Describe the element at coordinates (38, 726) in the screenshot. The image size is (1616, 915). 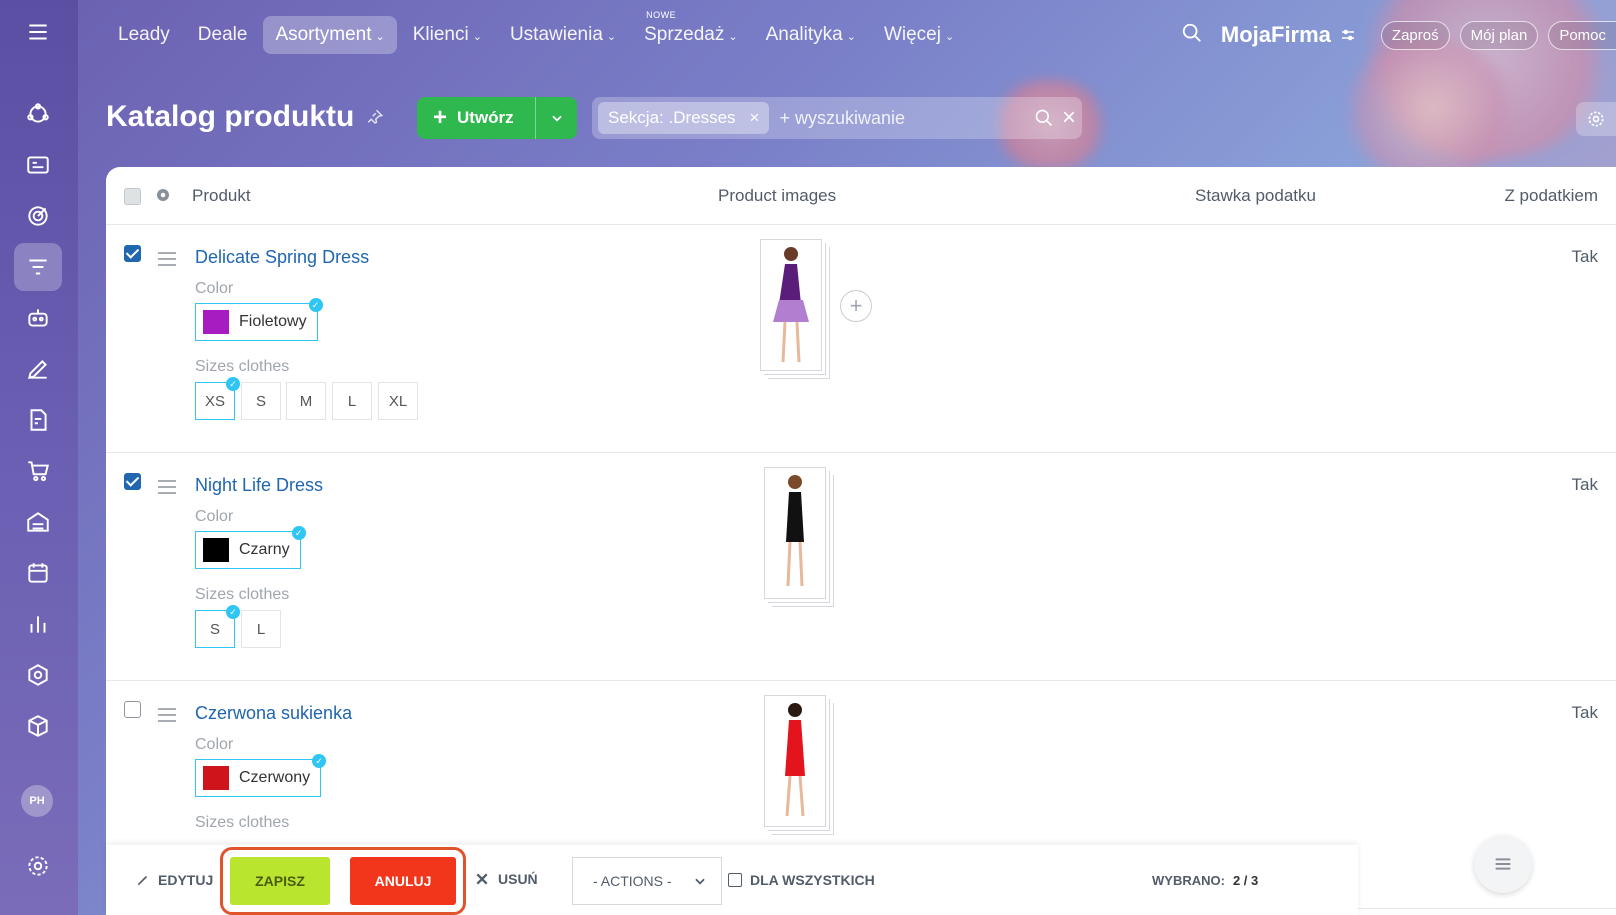
I see `box-icon` at that location.